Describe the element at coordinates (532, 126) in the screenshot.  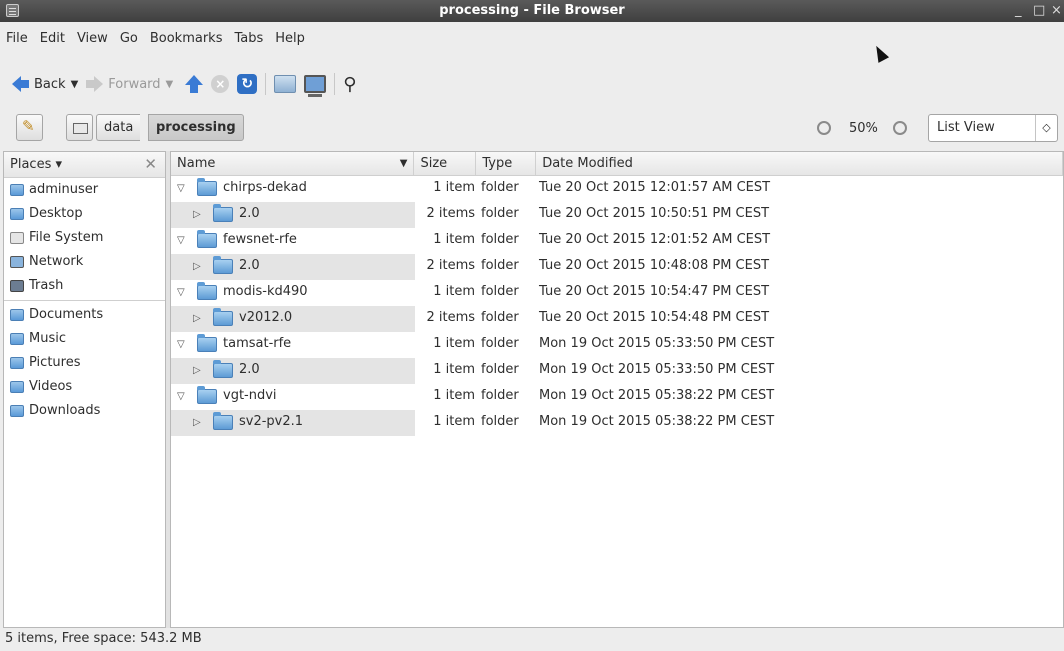
I see `location-bar: data processing 50% List View ◇` at that location.